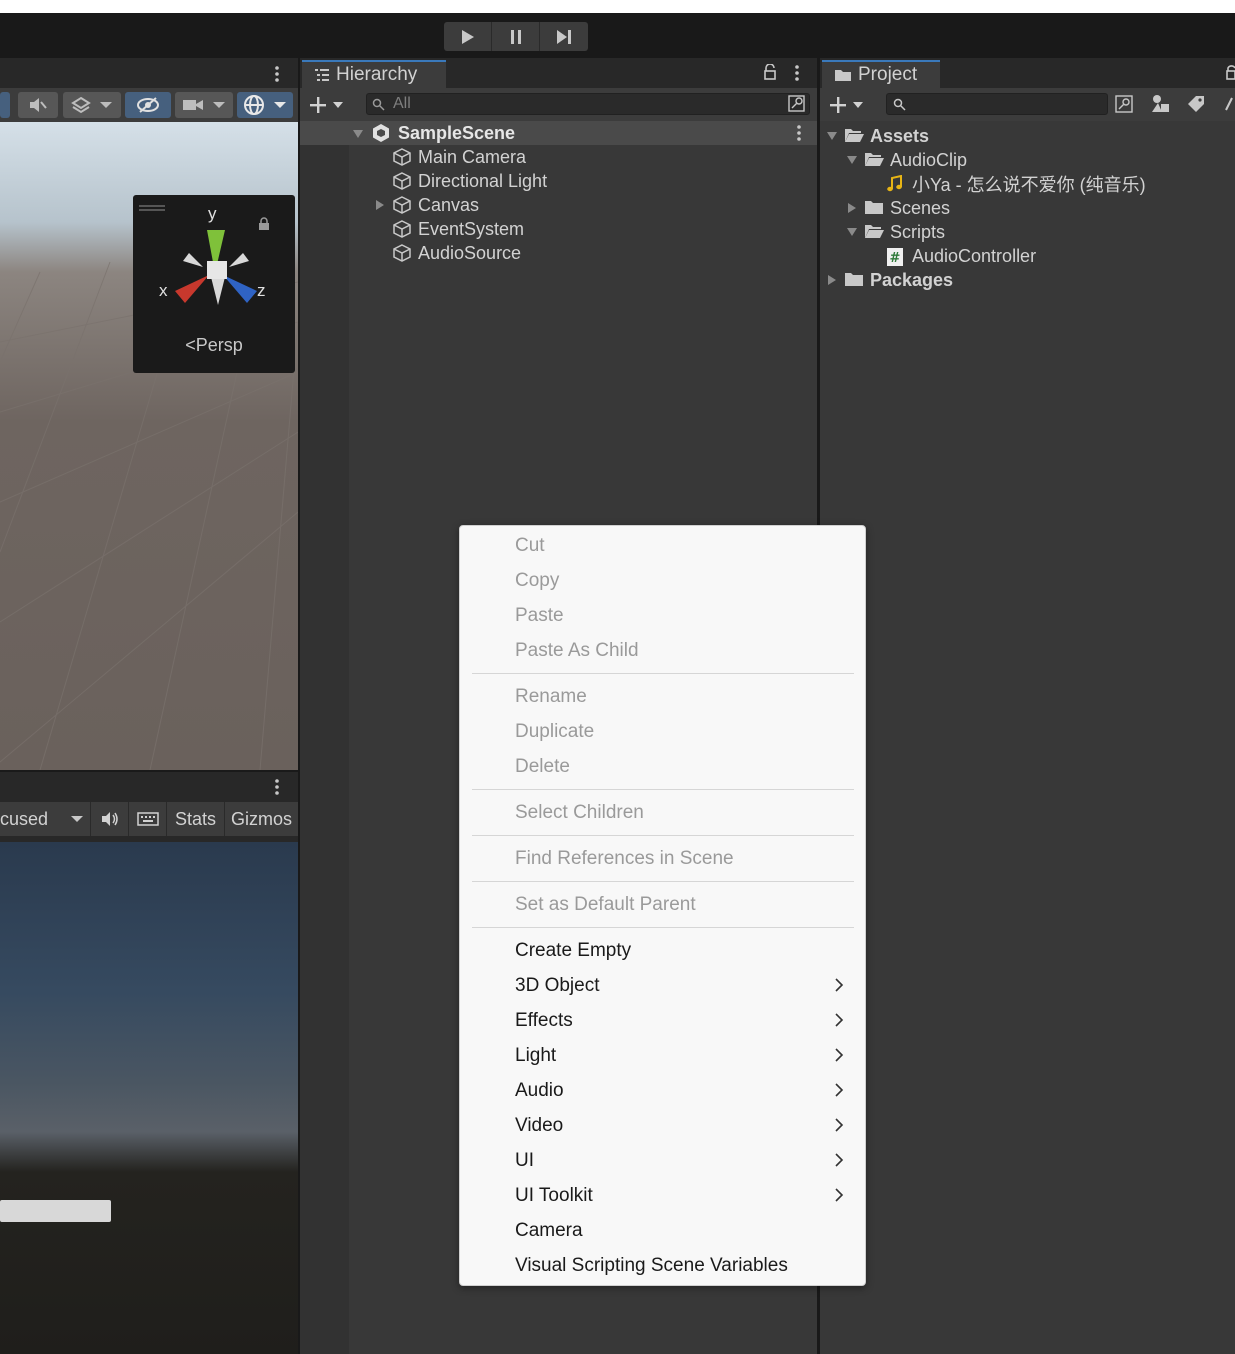 This screenshot has height=1354, width=1235. I want to click on audio-toggle-button, so click(38, 105).